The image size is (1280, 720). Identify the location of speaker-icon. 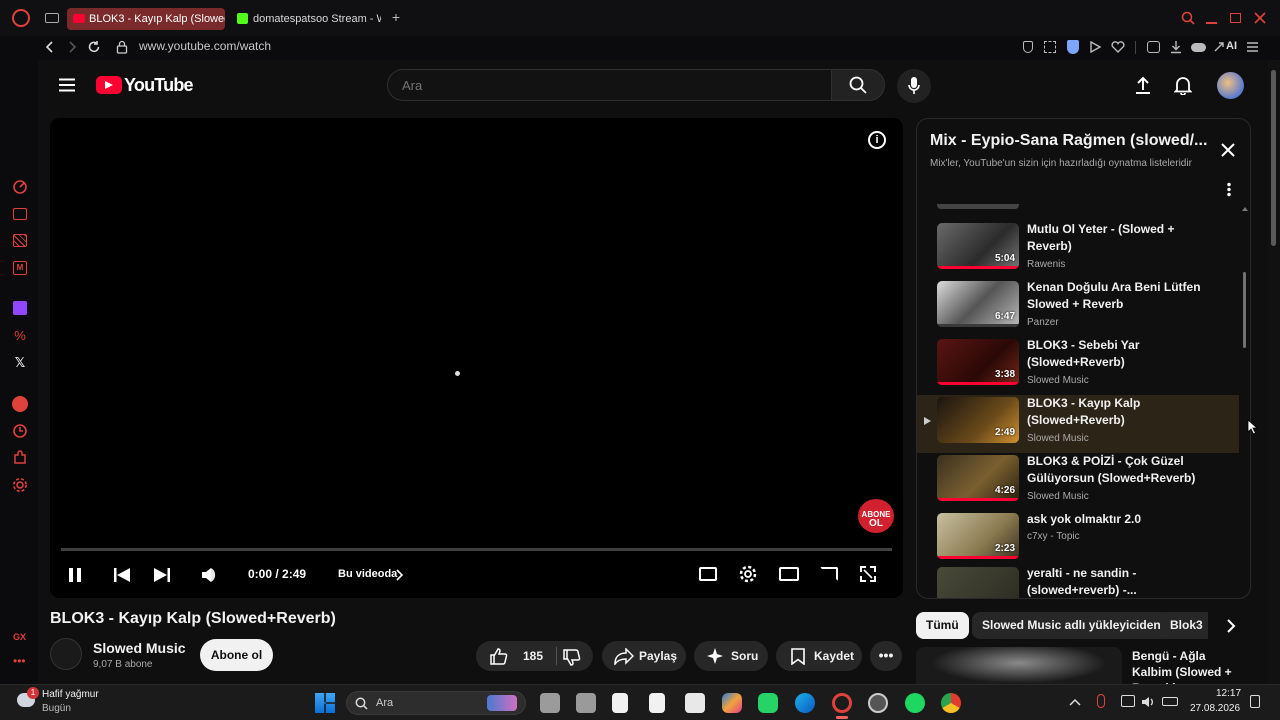
(1148, 702).